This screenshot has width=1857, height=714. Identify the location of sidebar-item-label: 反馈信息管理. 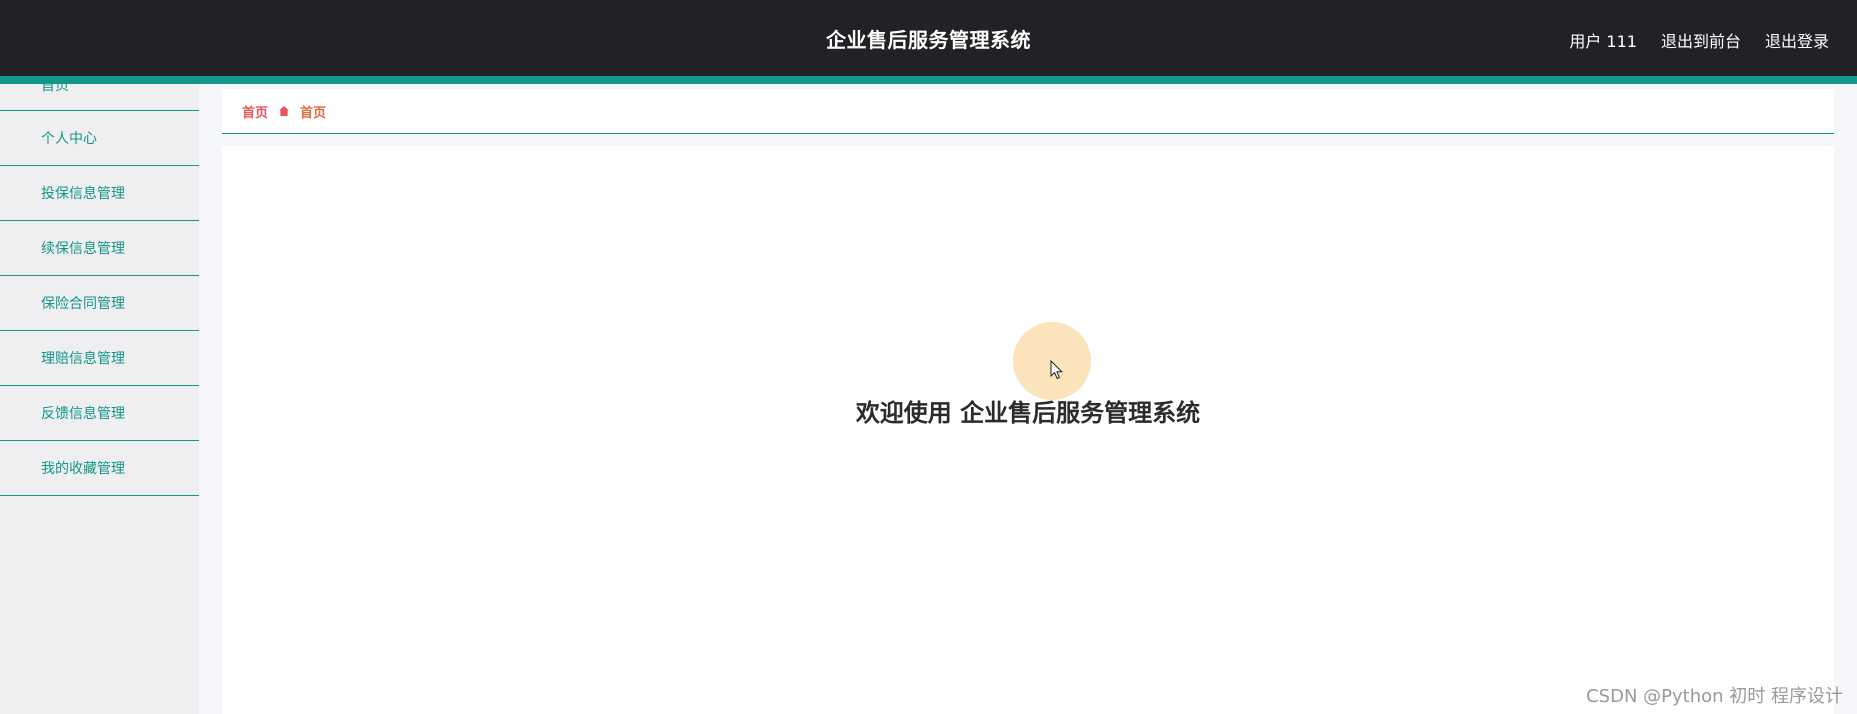
(83, 414).